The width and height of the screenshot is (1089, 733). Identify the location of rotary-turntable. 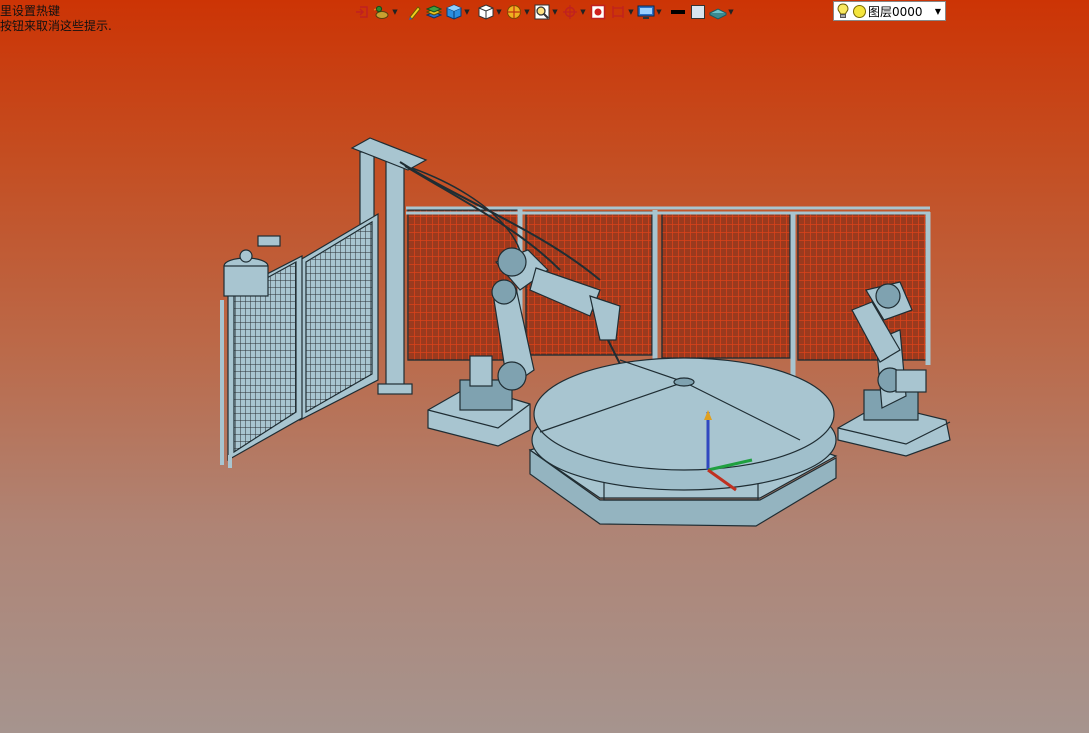
(683, 442).